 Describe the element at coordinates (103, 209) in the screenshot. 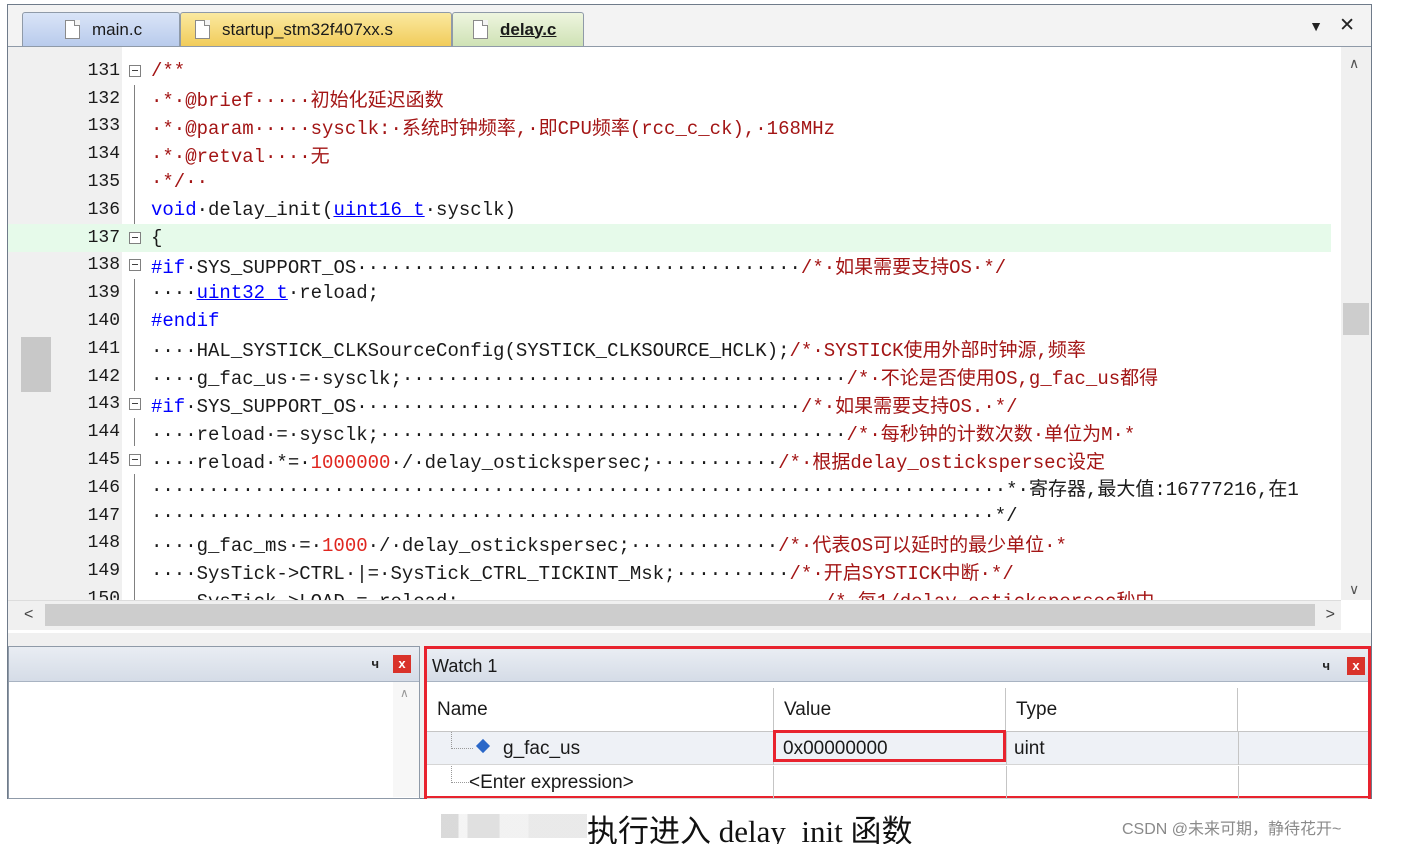

I see `line-number: 136` at that location.